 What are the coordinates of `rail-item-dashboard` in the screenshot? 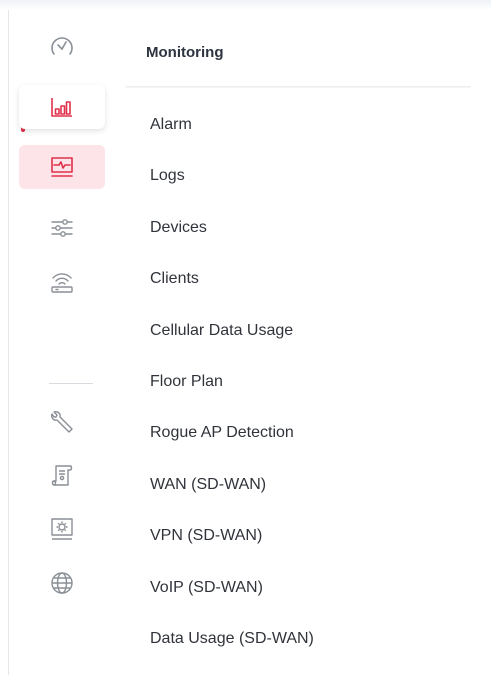 It's located at (62, 47).